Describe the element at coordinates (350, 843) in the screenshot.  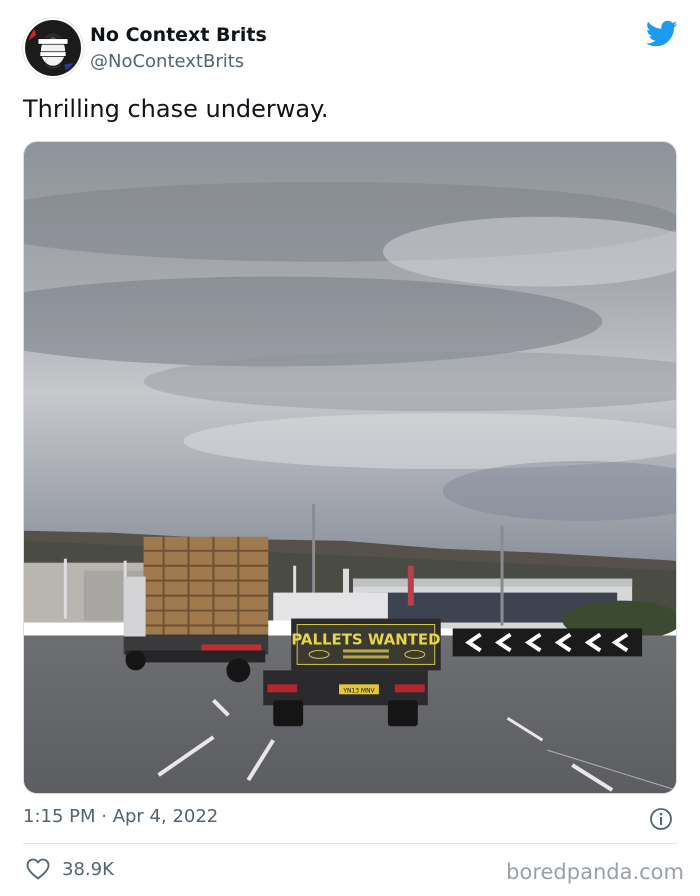
I see `divider` at that location.